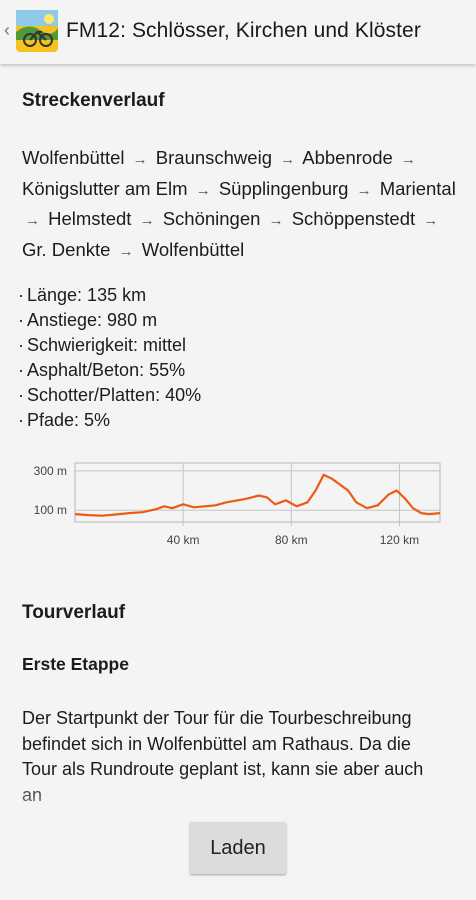  What do you see at coordinates (109, 370) in the screenshot?
I see `stat-item: Asphalt/Beton: 55%` at bounding box center [109, 370].